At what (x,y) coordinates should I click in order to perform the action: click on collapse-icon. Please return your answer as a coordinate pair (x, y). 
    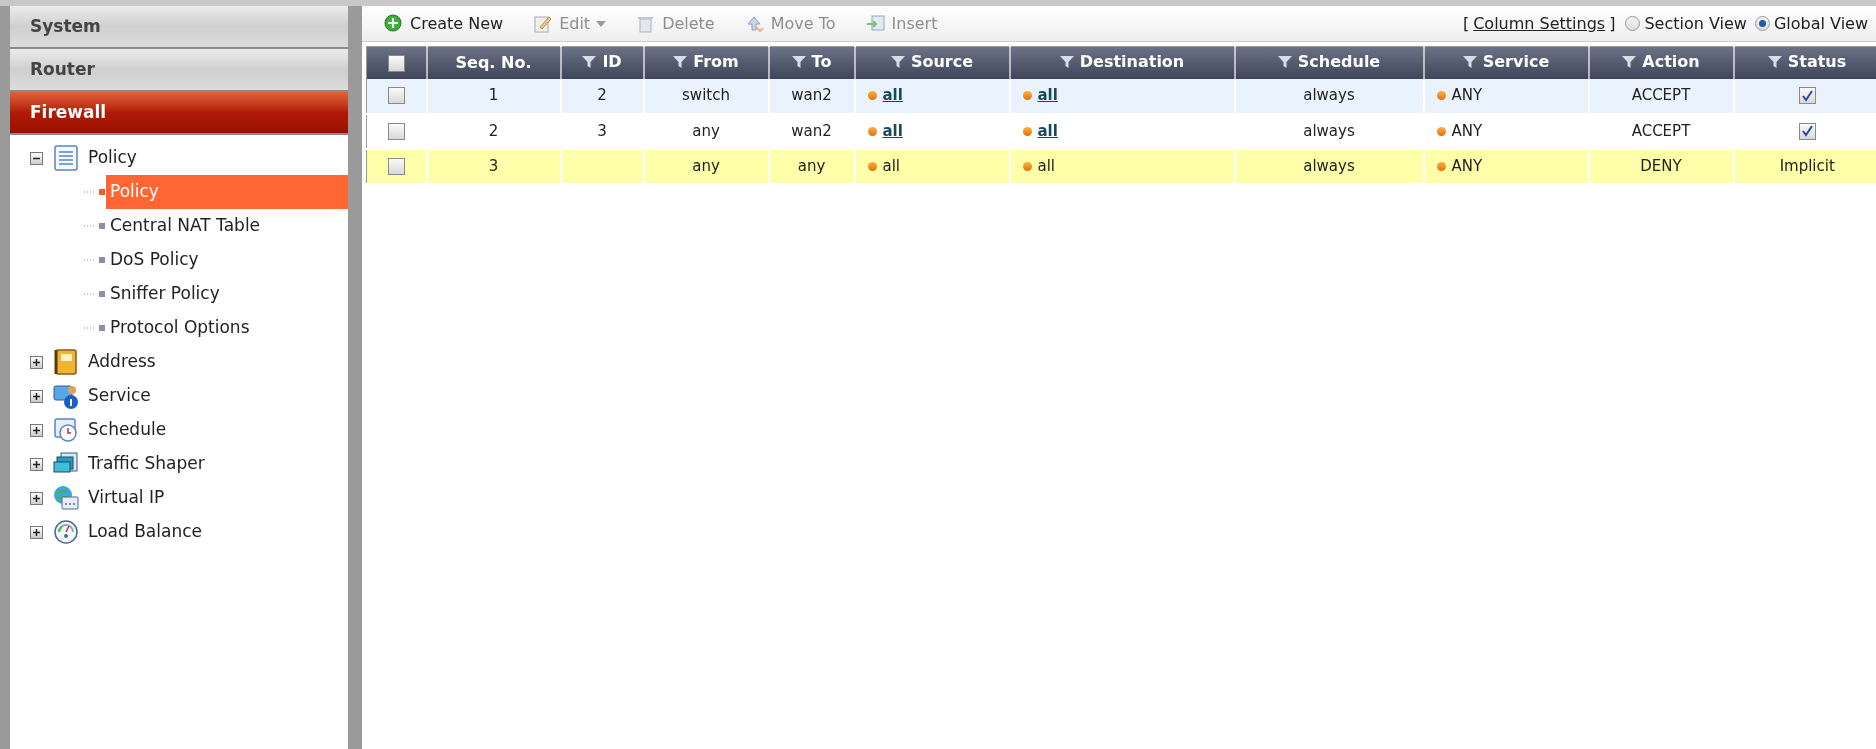
    Looking at the image, I should click on (36, 158).